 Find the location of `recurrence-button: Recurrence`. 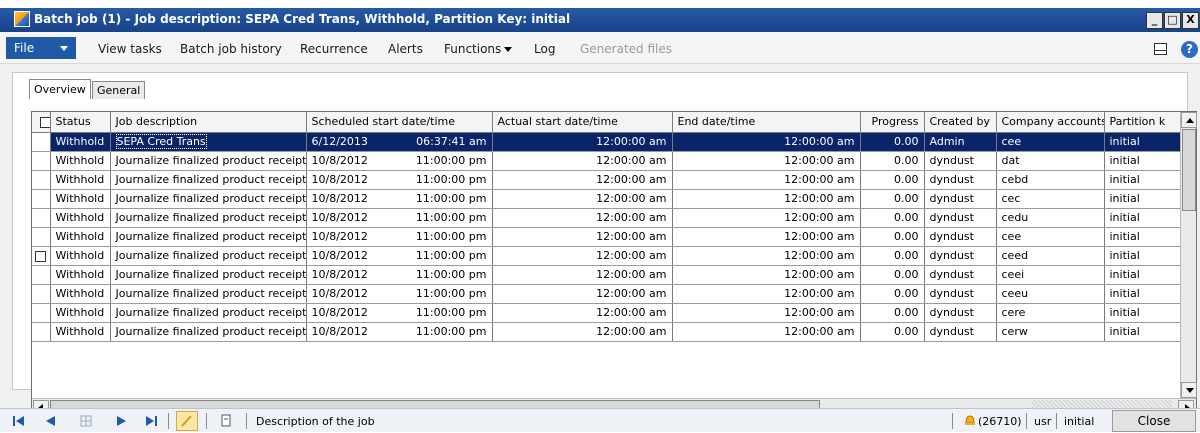

recurrence-button: Recurrence is located at coordinates (334, 49).